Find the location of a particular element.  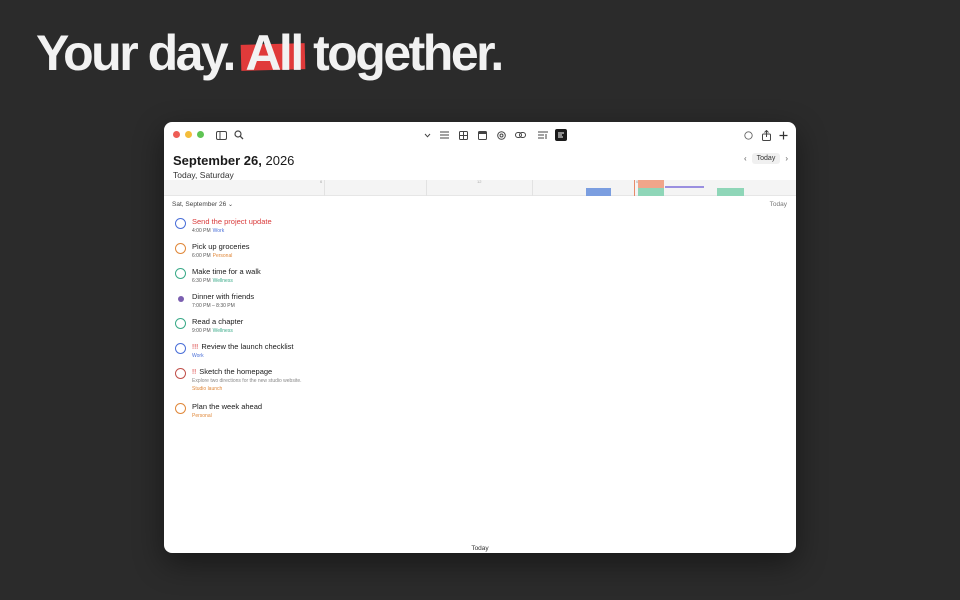

grid-icon is located at coordinates (463, 135).